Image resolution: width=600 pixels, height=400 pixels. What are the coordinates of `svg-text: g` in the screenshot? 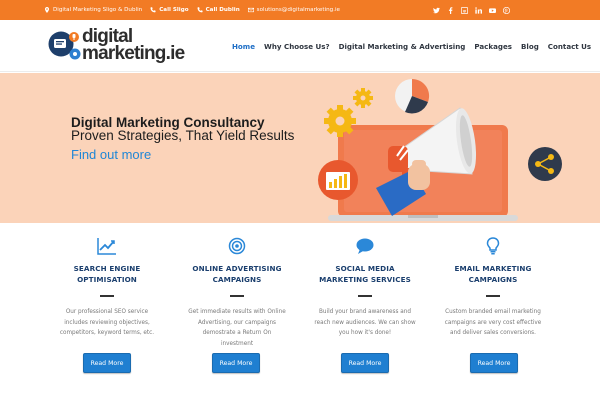 It's located at (464, 10).